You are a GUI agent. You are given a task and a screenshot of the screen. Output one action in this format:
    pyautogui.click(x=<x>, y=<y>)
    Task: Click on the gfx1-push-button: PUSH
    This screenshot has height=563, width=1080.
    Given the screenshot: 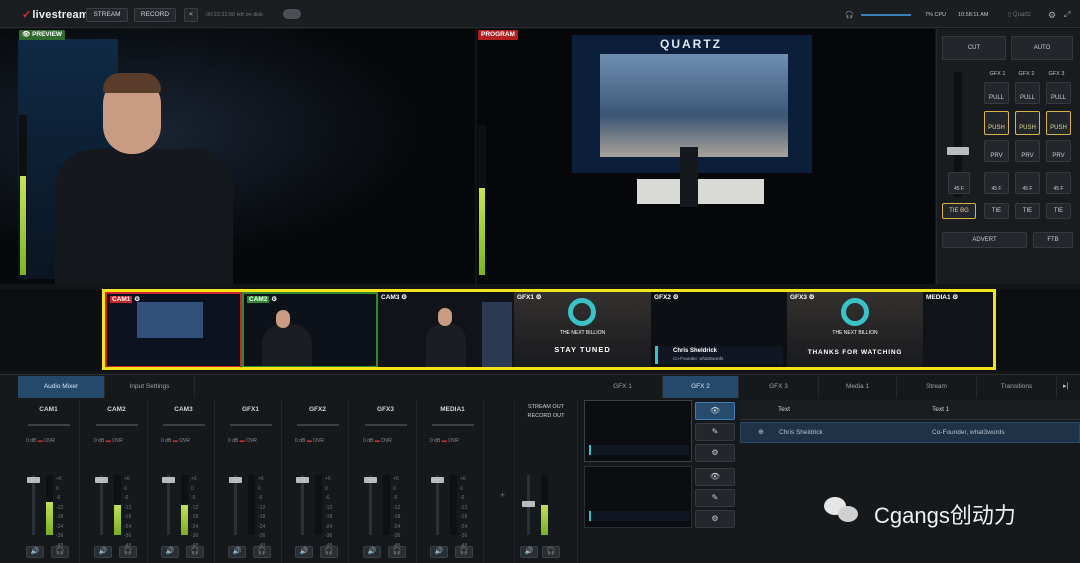 What is the action you would take?
    pyautogui.click(x=996, y=123)
    